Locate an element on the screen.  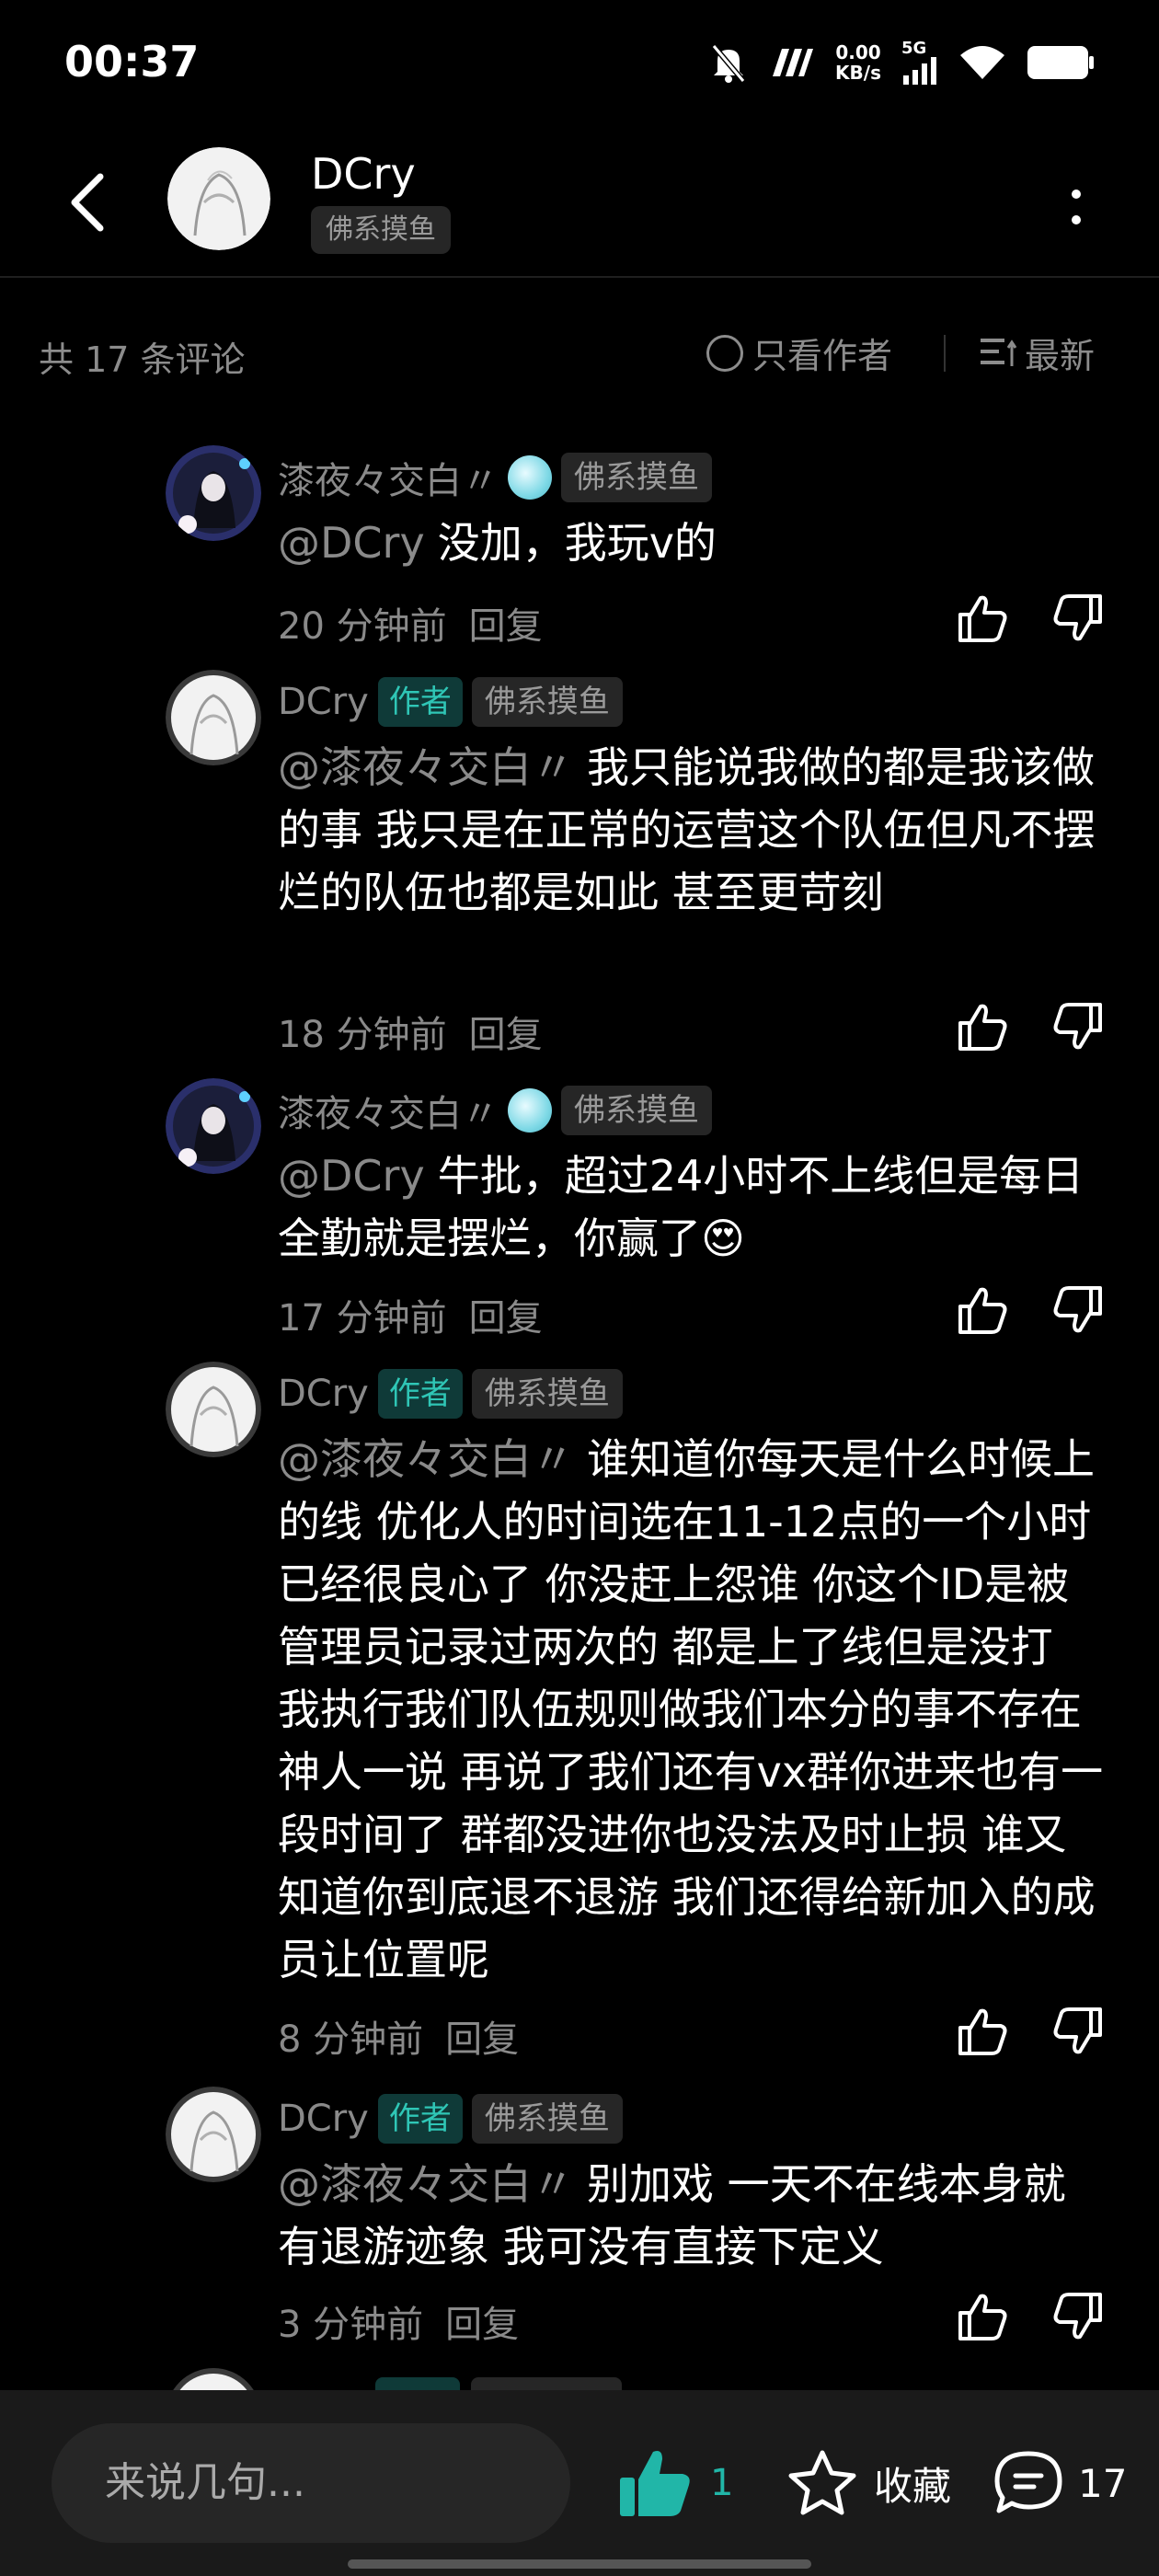
comment-time: 3 分钟前 is located at coordinates (351, 2325).